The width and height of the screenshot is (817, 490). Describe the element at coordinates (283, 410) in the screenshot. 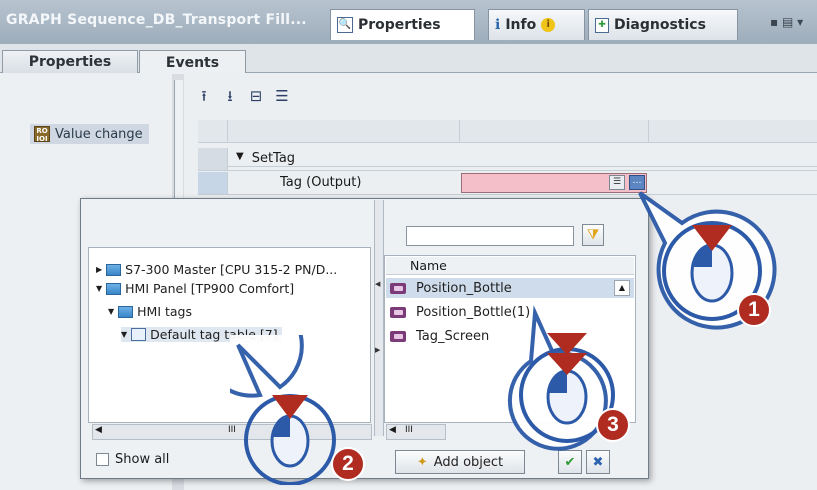

I see `callout-2-mouse-icon` at that location.